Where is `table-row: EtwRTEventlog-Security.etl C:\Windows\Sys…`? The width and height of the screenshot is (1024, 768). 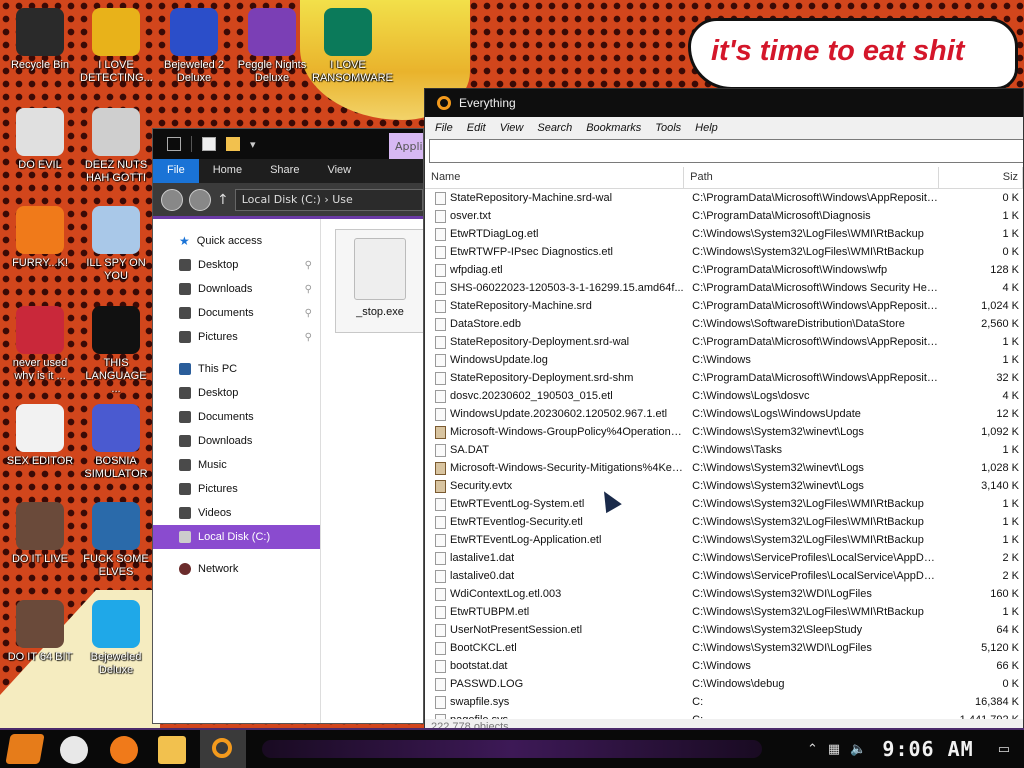
table-row: EtwRTEventlog-Security.etl C:\Windows\Sys… is located at coordinates (724, 522).